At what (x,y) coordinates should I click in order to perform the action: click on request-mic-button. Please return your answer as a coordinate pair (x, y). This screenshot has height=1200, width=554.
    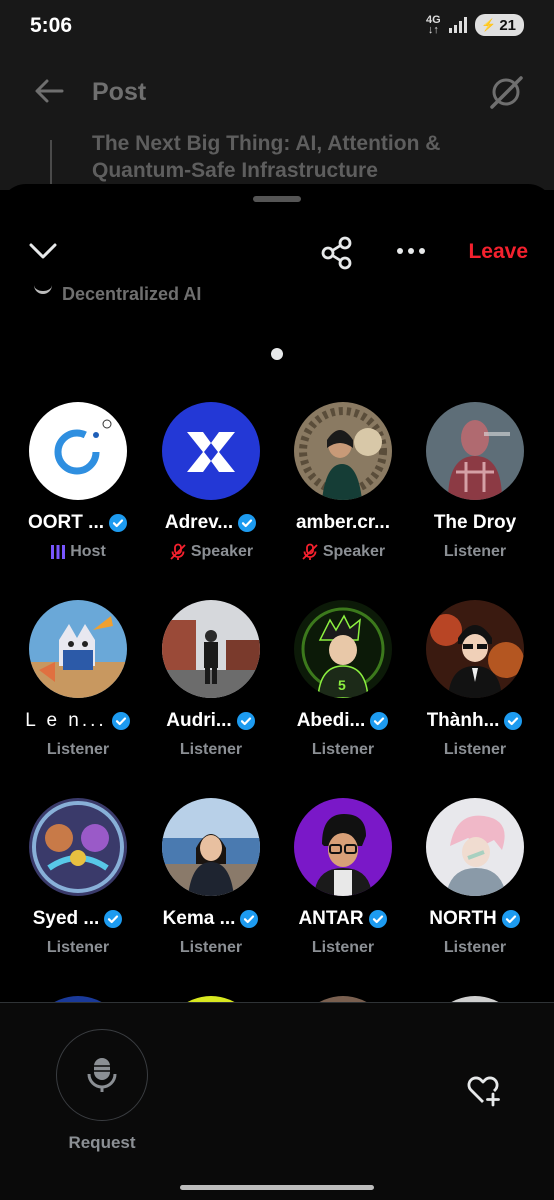
    Looking at the image, I should click on (102, 1075).